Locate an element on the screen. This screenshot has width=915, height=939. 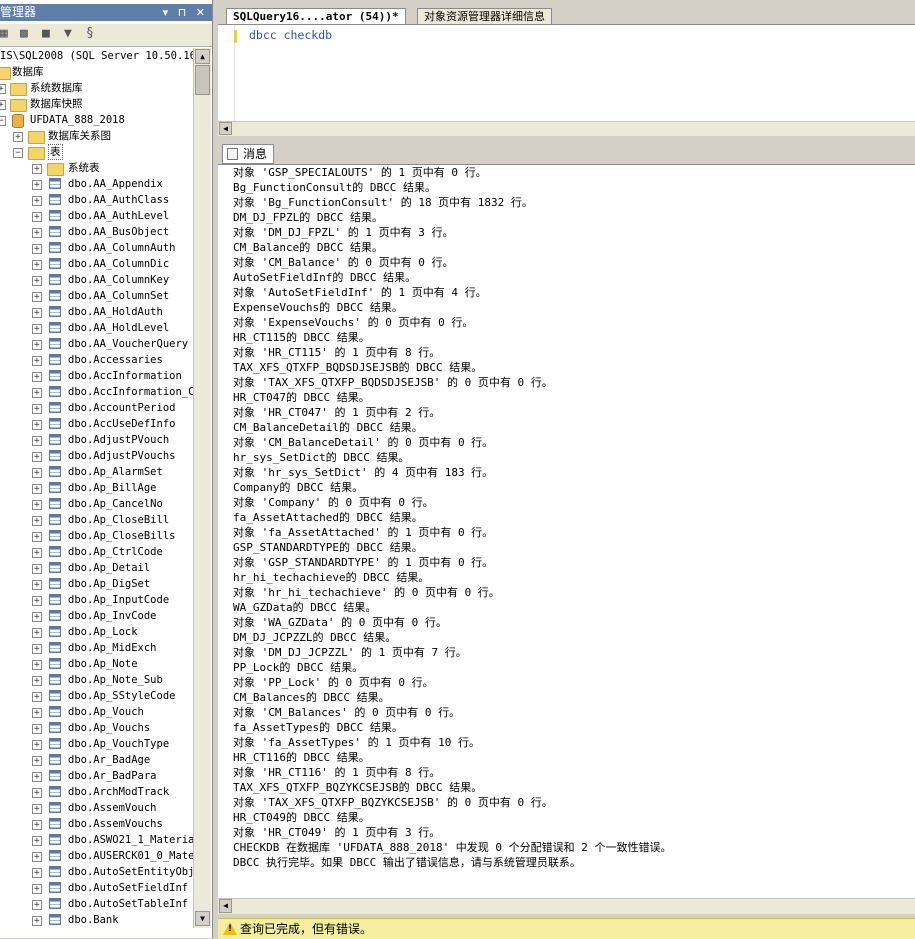
tab-sql-query: SQLQuery16....ator (54))* is located at coordinates (316, 16).